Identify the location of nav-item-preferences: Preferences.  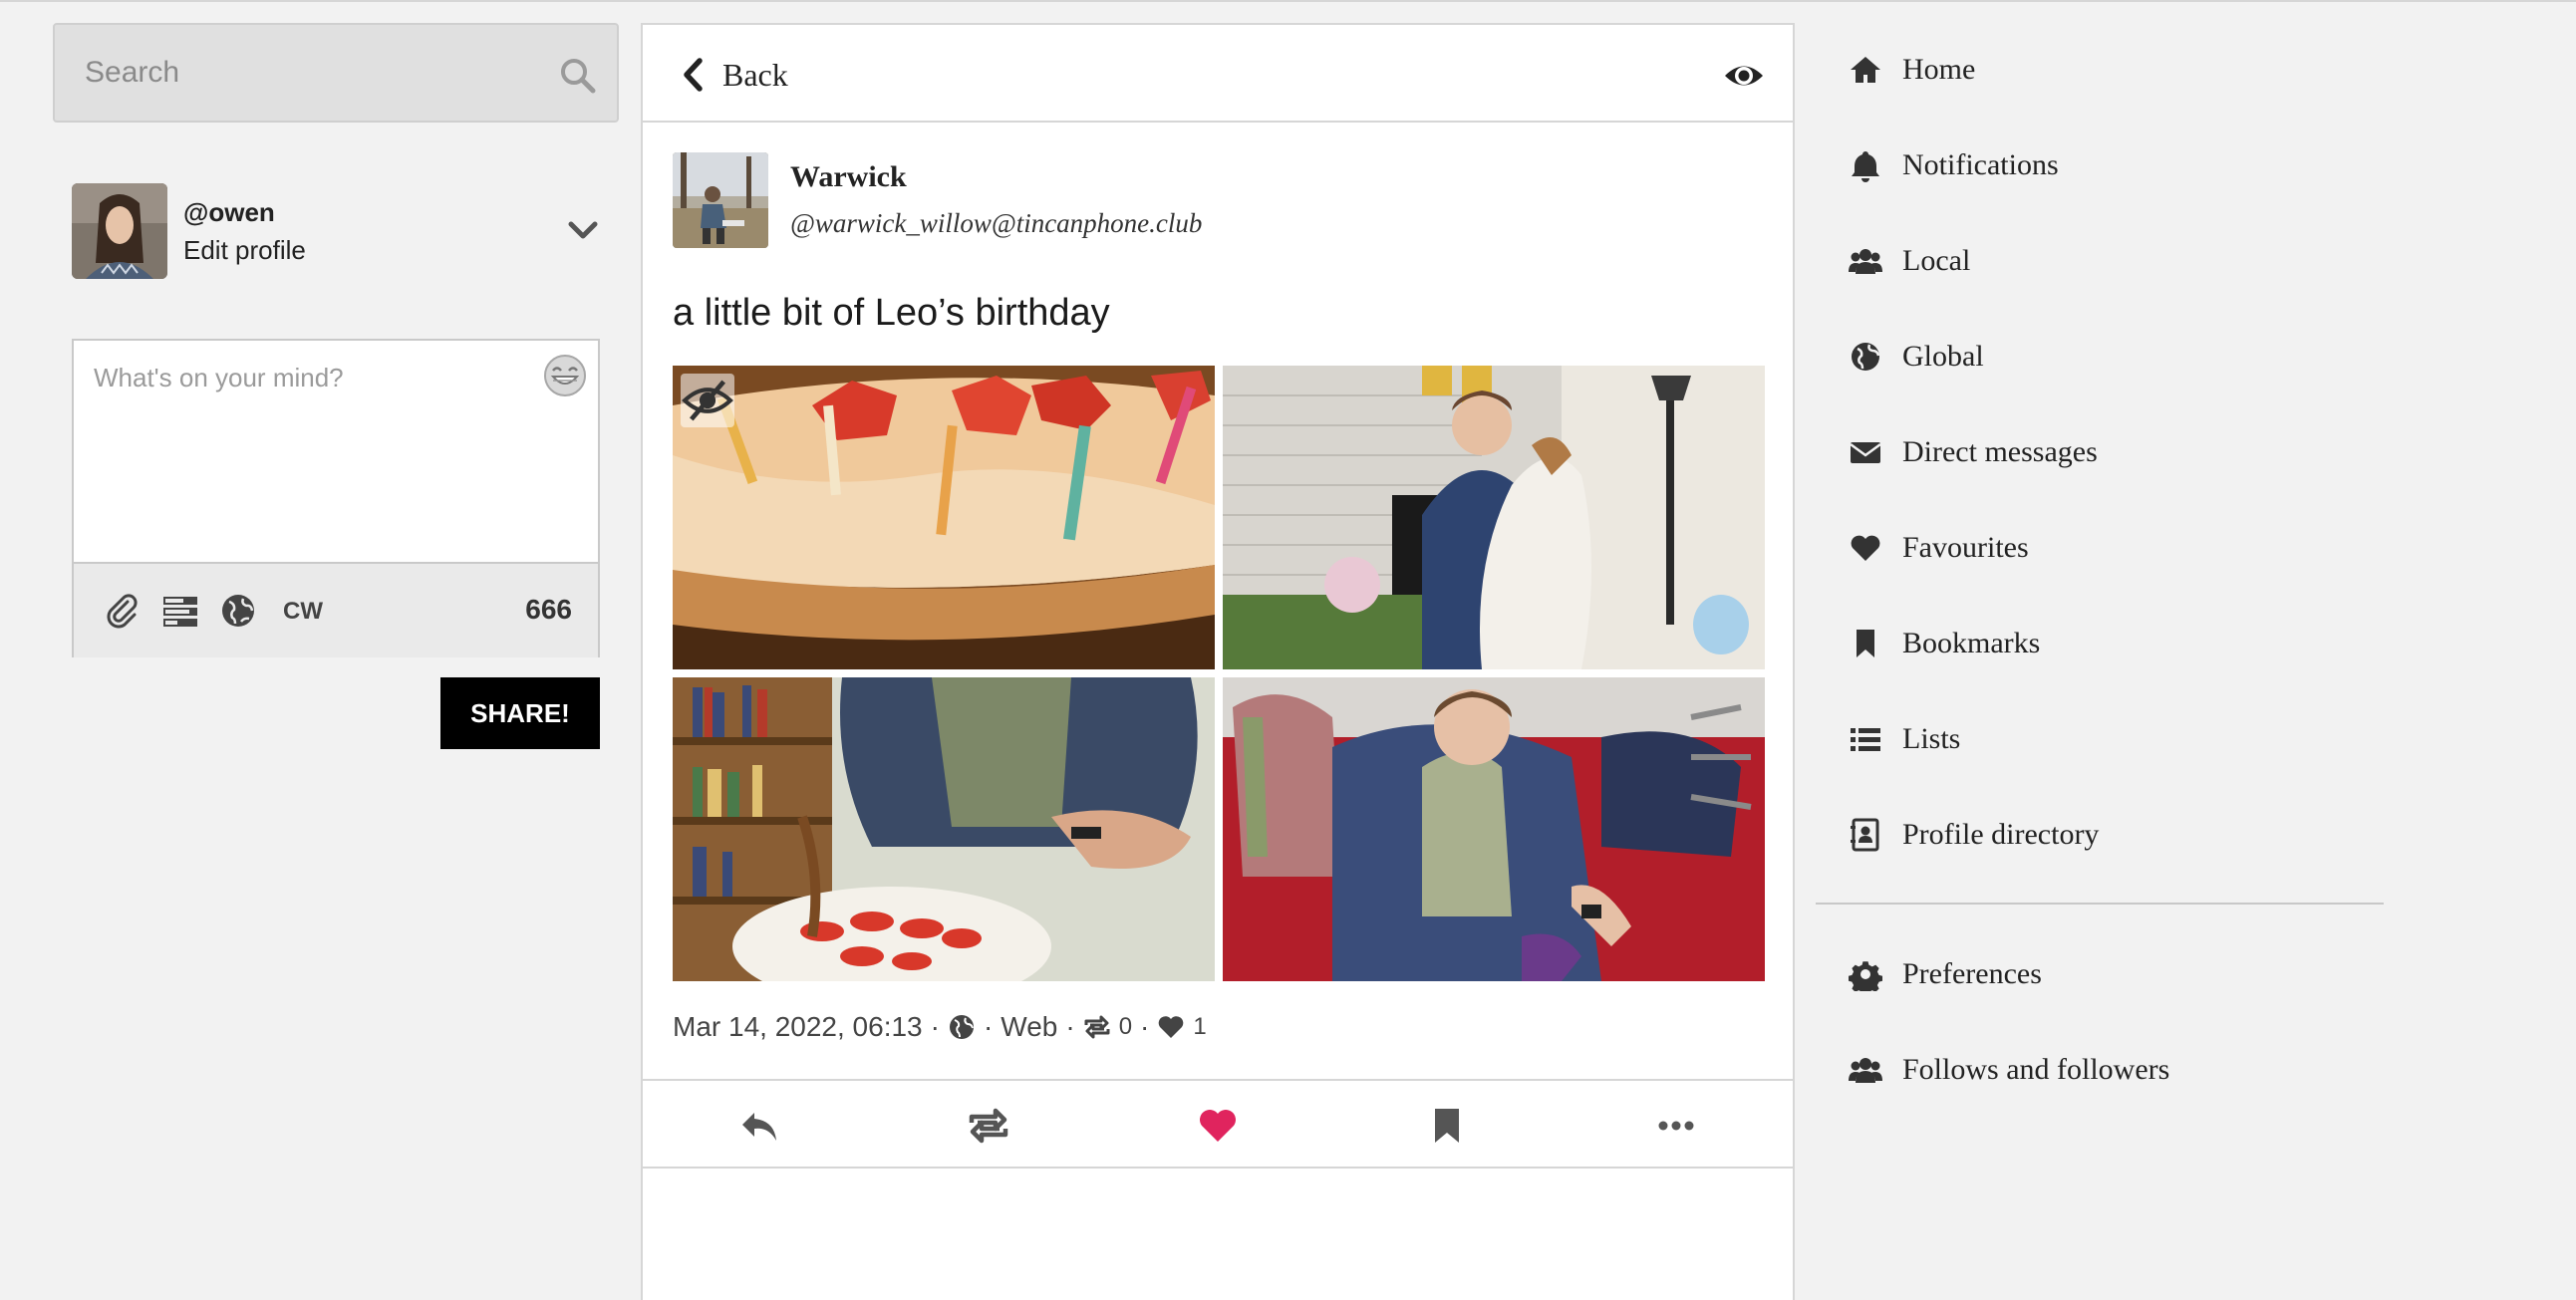
(1945, 974).